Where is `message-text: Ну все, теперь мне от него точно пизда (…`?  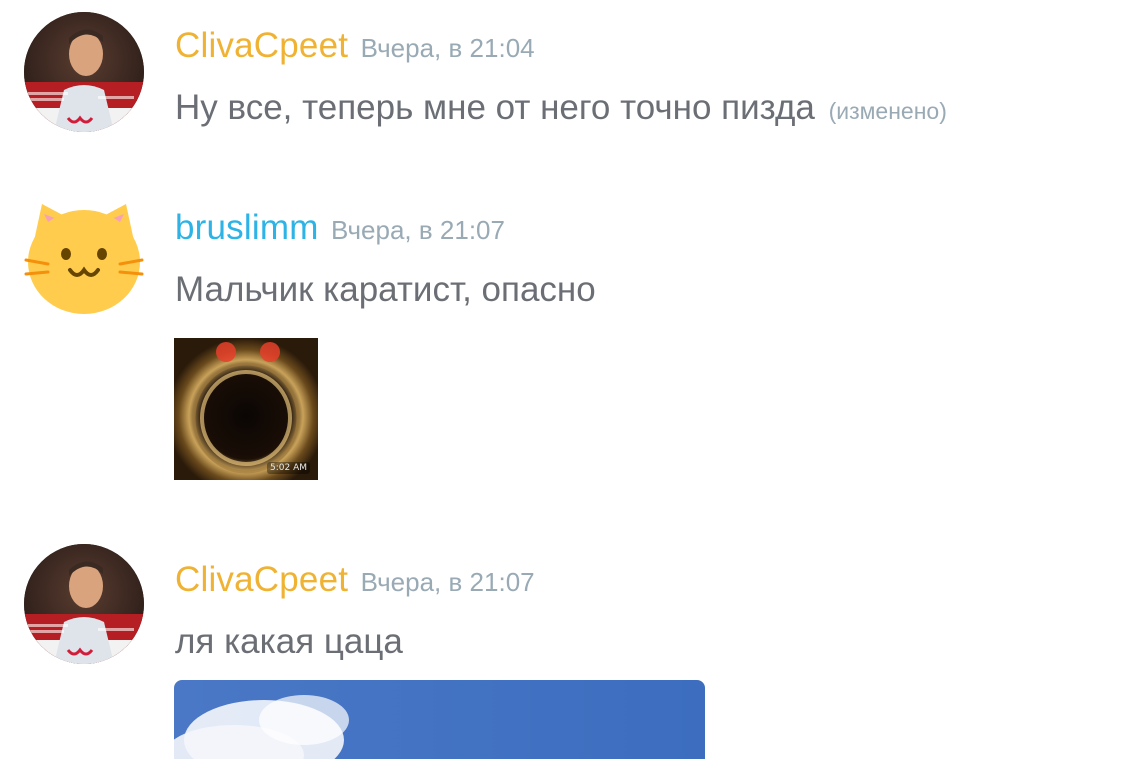 message-text: Ну все, теперь мне от него точно пизда (… is located at coordinates (640, 108).